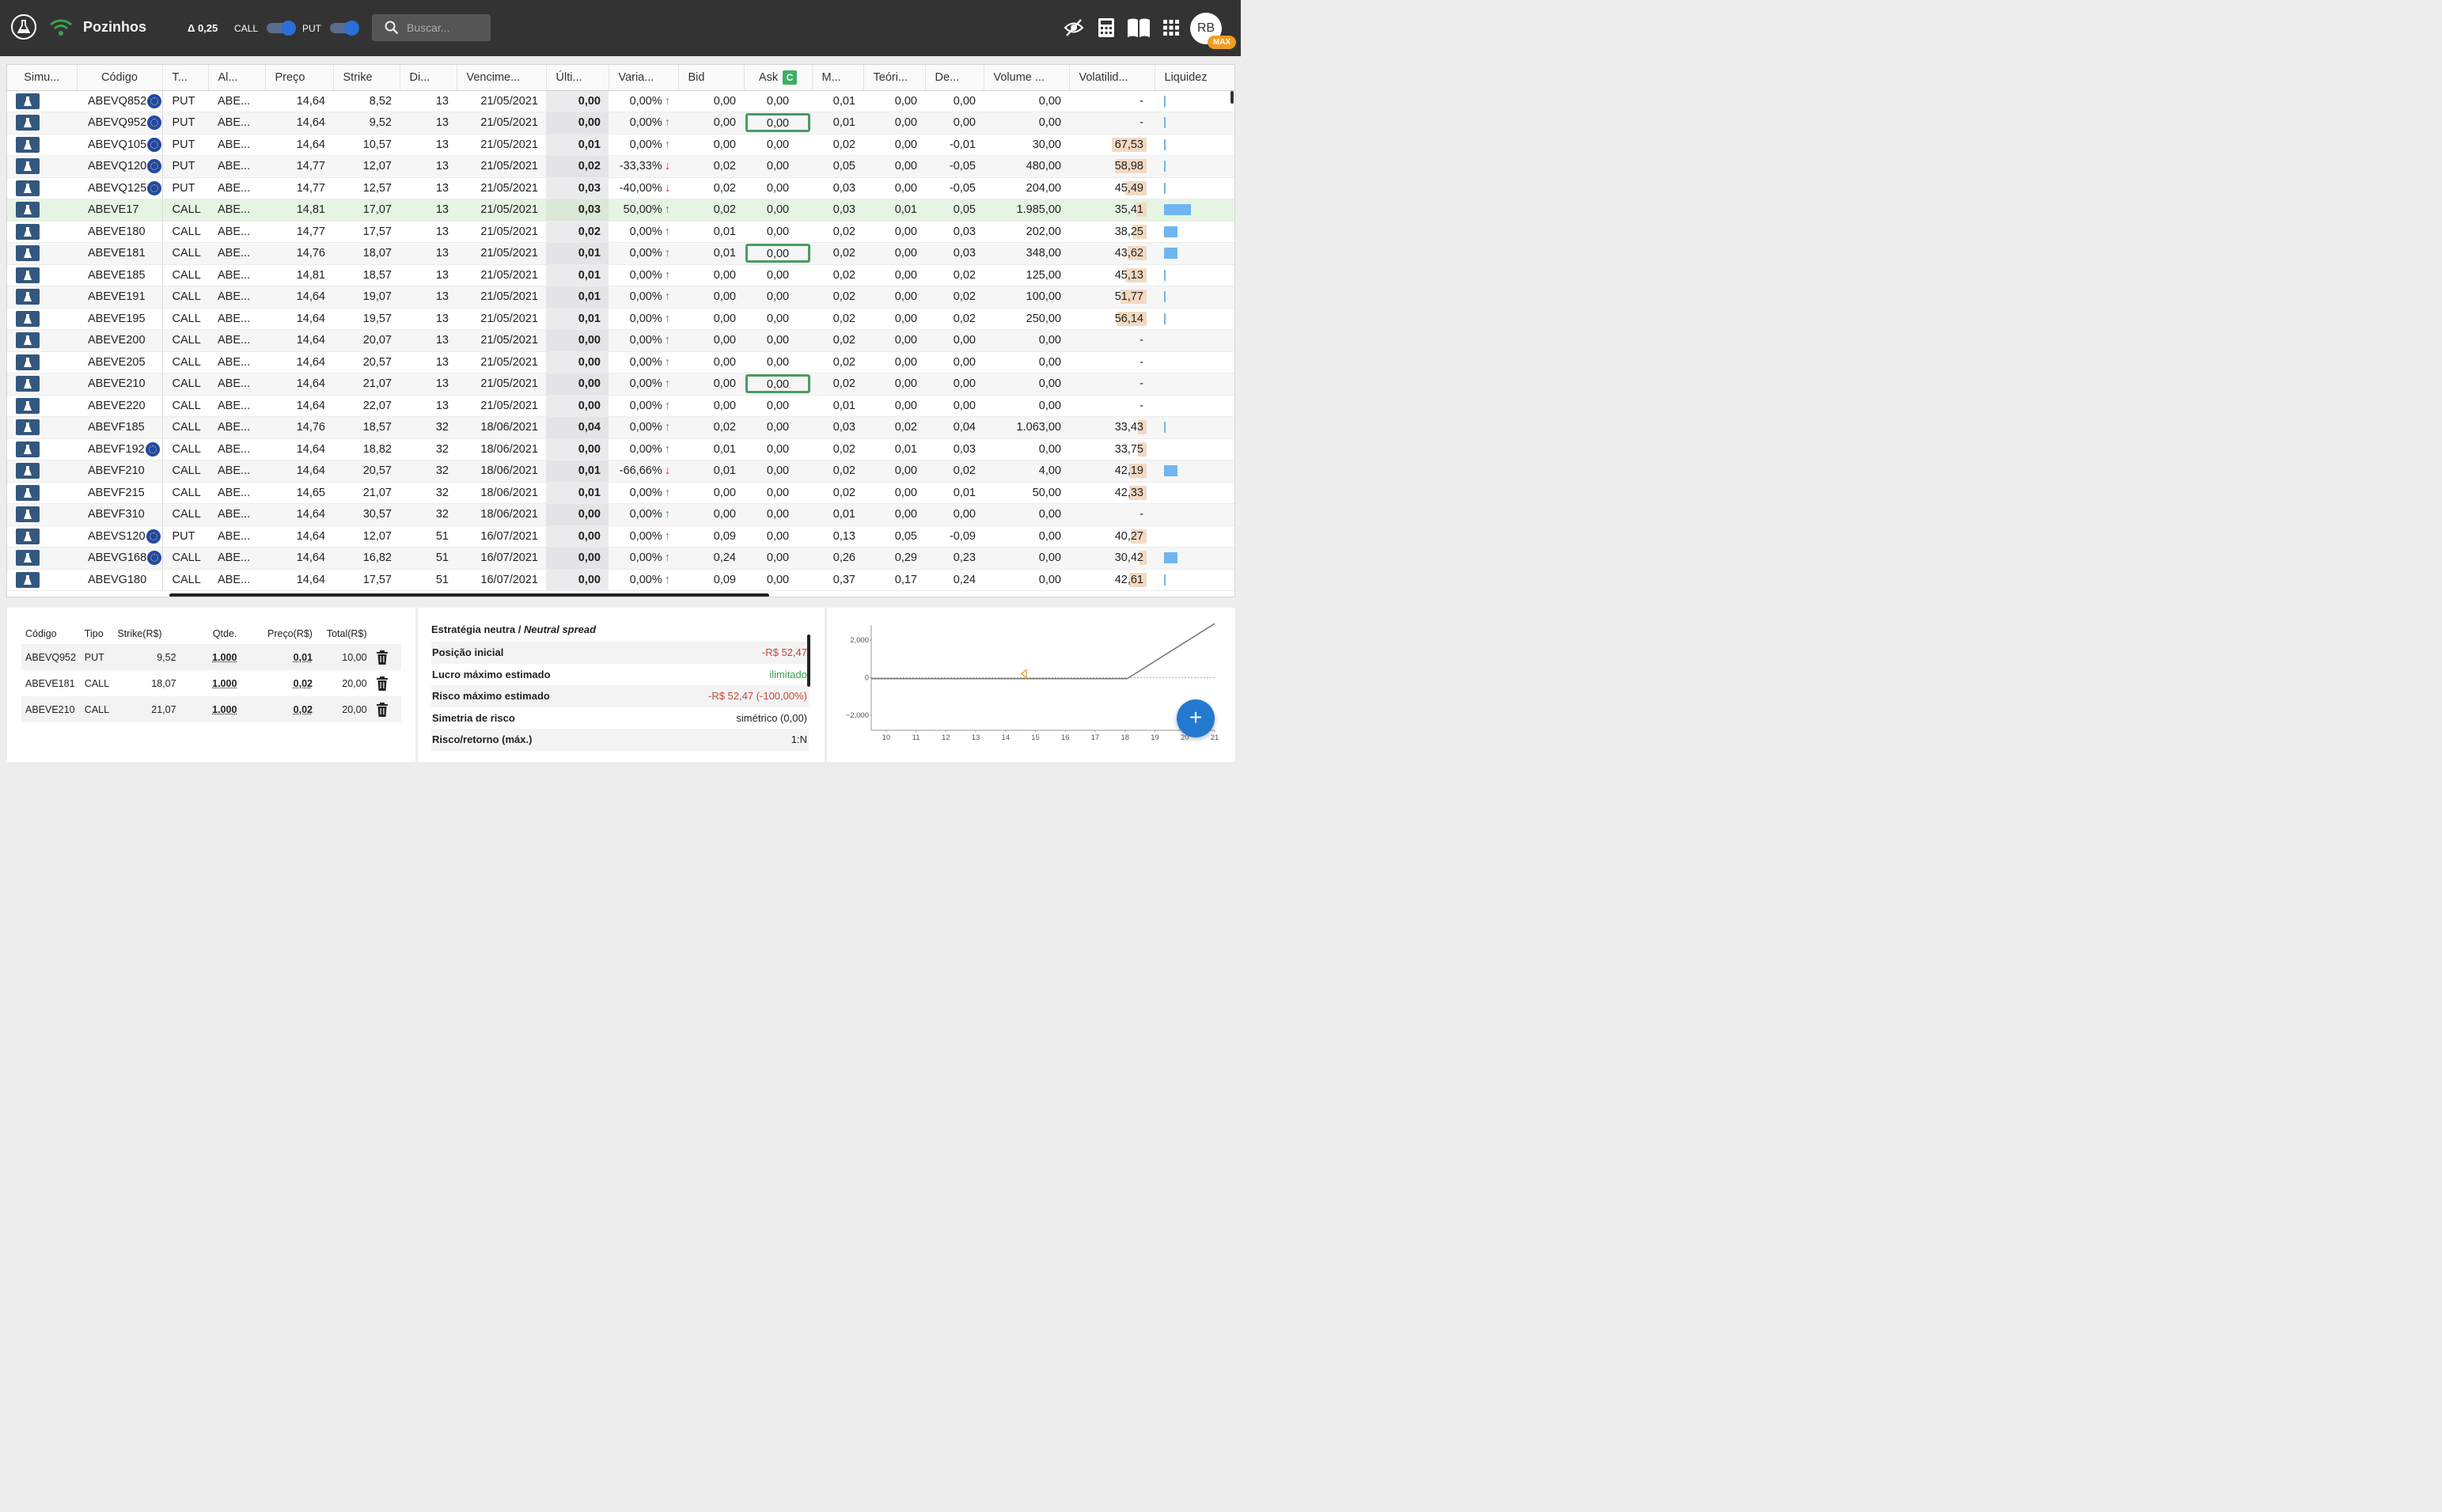 The image size is (2442, 1512). What do you see at coordinates (119, 210) in the screenshot?
I see `option-code: ABEVE17` at bounding box center [119, 210].